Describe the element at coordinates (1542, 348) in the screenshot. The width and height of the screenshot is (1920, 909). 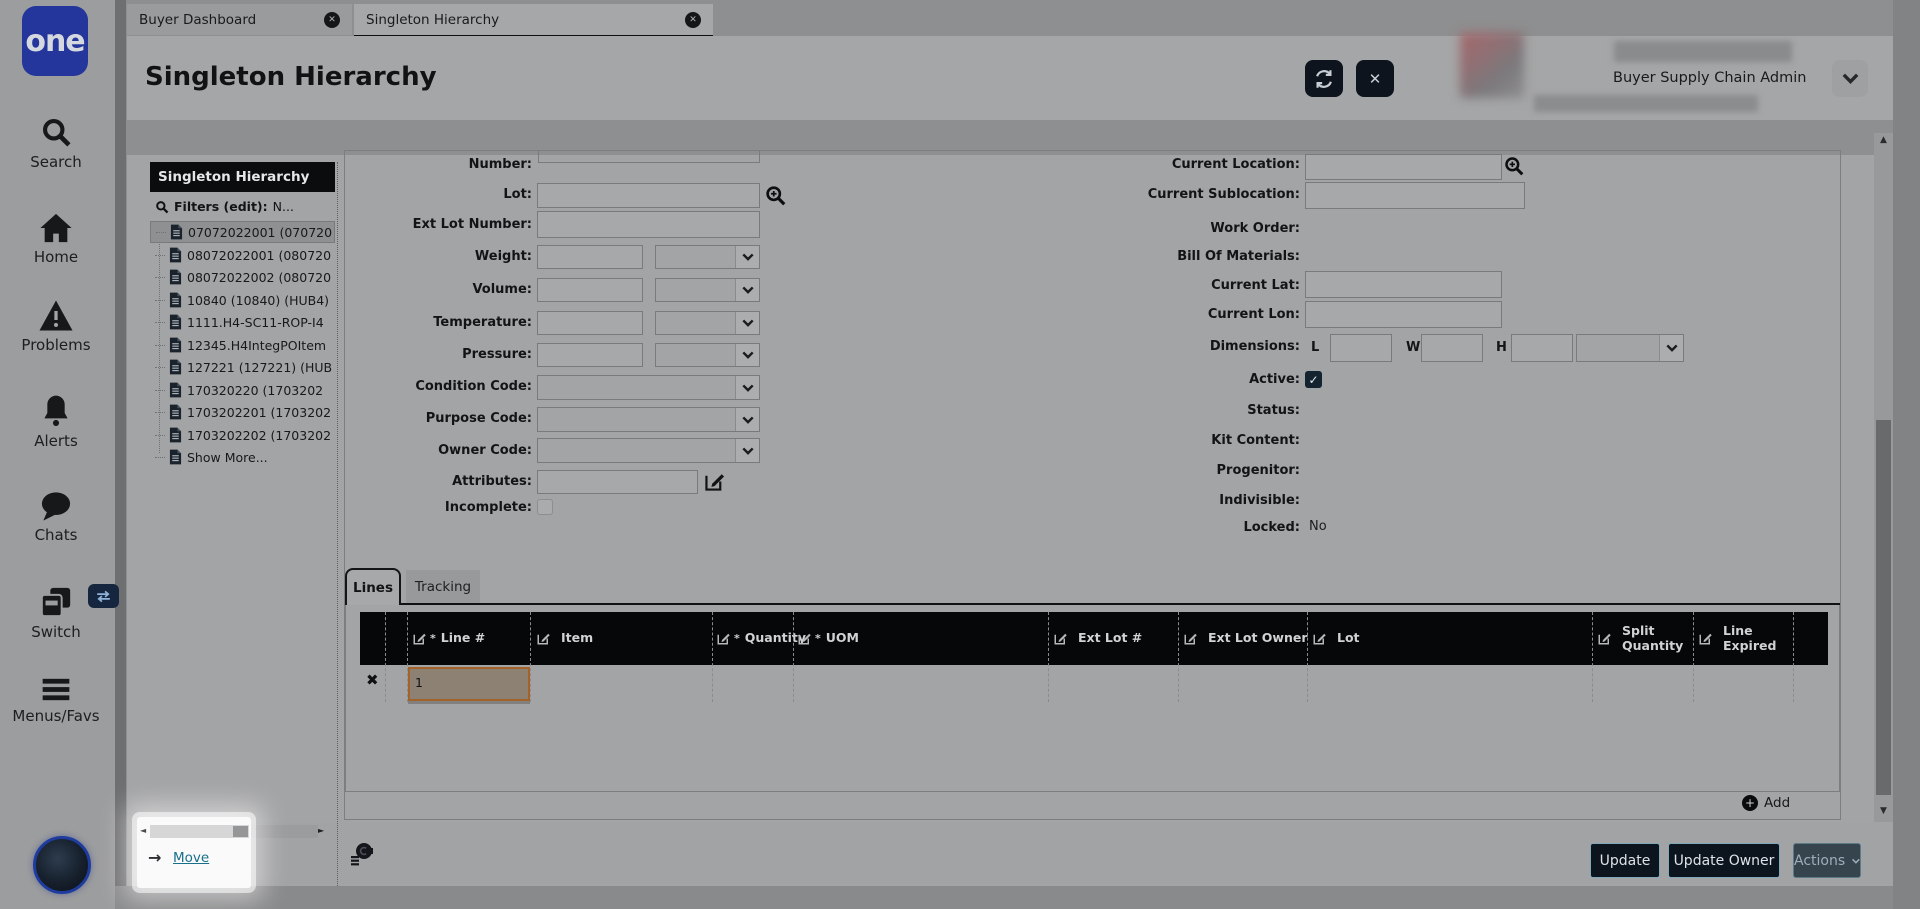
I see `dim-h-input` at that location.